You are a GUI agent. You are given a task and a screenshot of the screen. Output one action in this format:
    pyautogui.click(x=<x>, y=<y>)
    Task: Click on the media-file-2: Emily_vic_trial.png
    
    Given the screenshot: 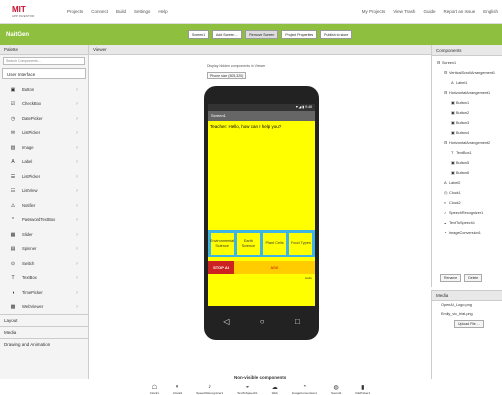 What is the action you would take?
    pyautogui.click(x=467, y=314)
    